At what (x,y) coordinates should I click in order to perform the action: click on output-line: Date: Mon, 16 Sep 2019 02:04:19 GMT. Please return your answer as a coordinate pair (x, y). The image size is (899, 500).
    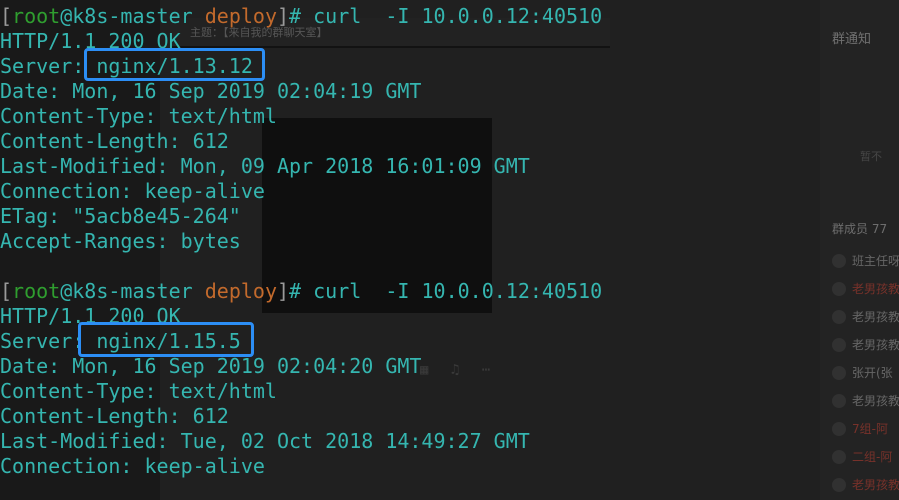
    Looking at the image, I should click on (211, 91).